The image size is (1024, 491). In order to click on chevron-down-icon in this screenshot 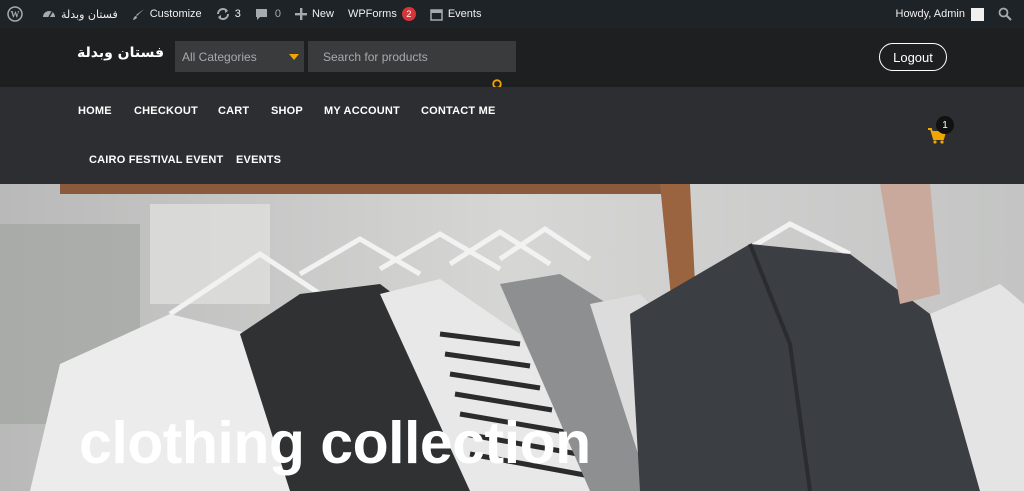, I will do `click(294, 57)`.